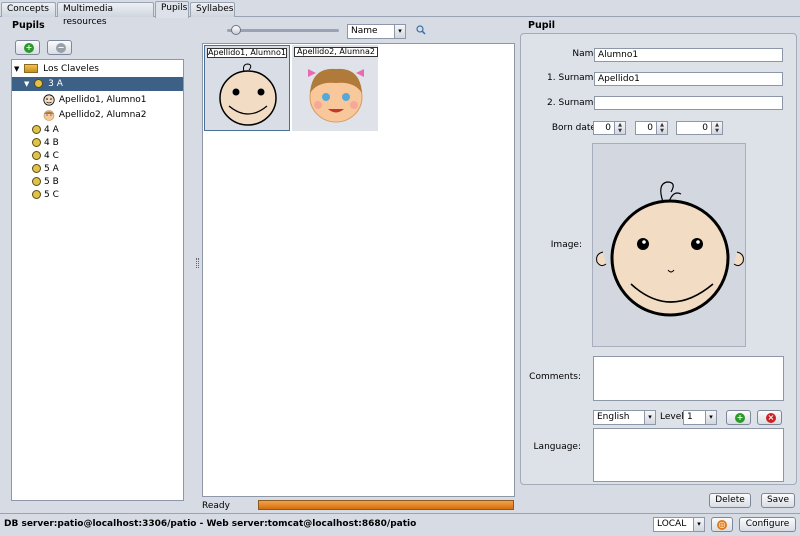 Image resolution: width=800 pixels, height=536 pixels. I want to click on tree-group-4b: 4 B, so click(45, 143).